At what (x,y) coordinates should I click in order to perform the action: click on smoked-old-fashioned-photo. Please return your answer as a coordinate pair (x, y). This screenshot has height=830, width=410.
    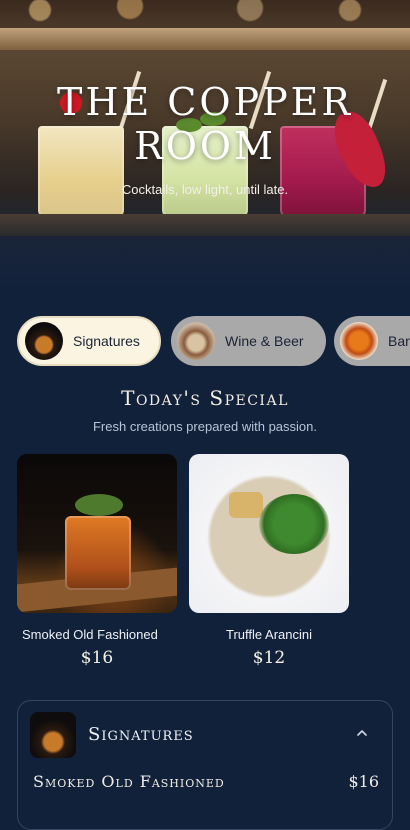
    Looking at the image, I should click on (97, 533).